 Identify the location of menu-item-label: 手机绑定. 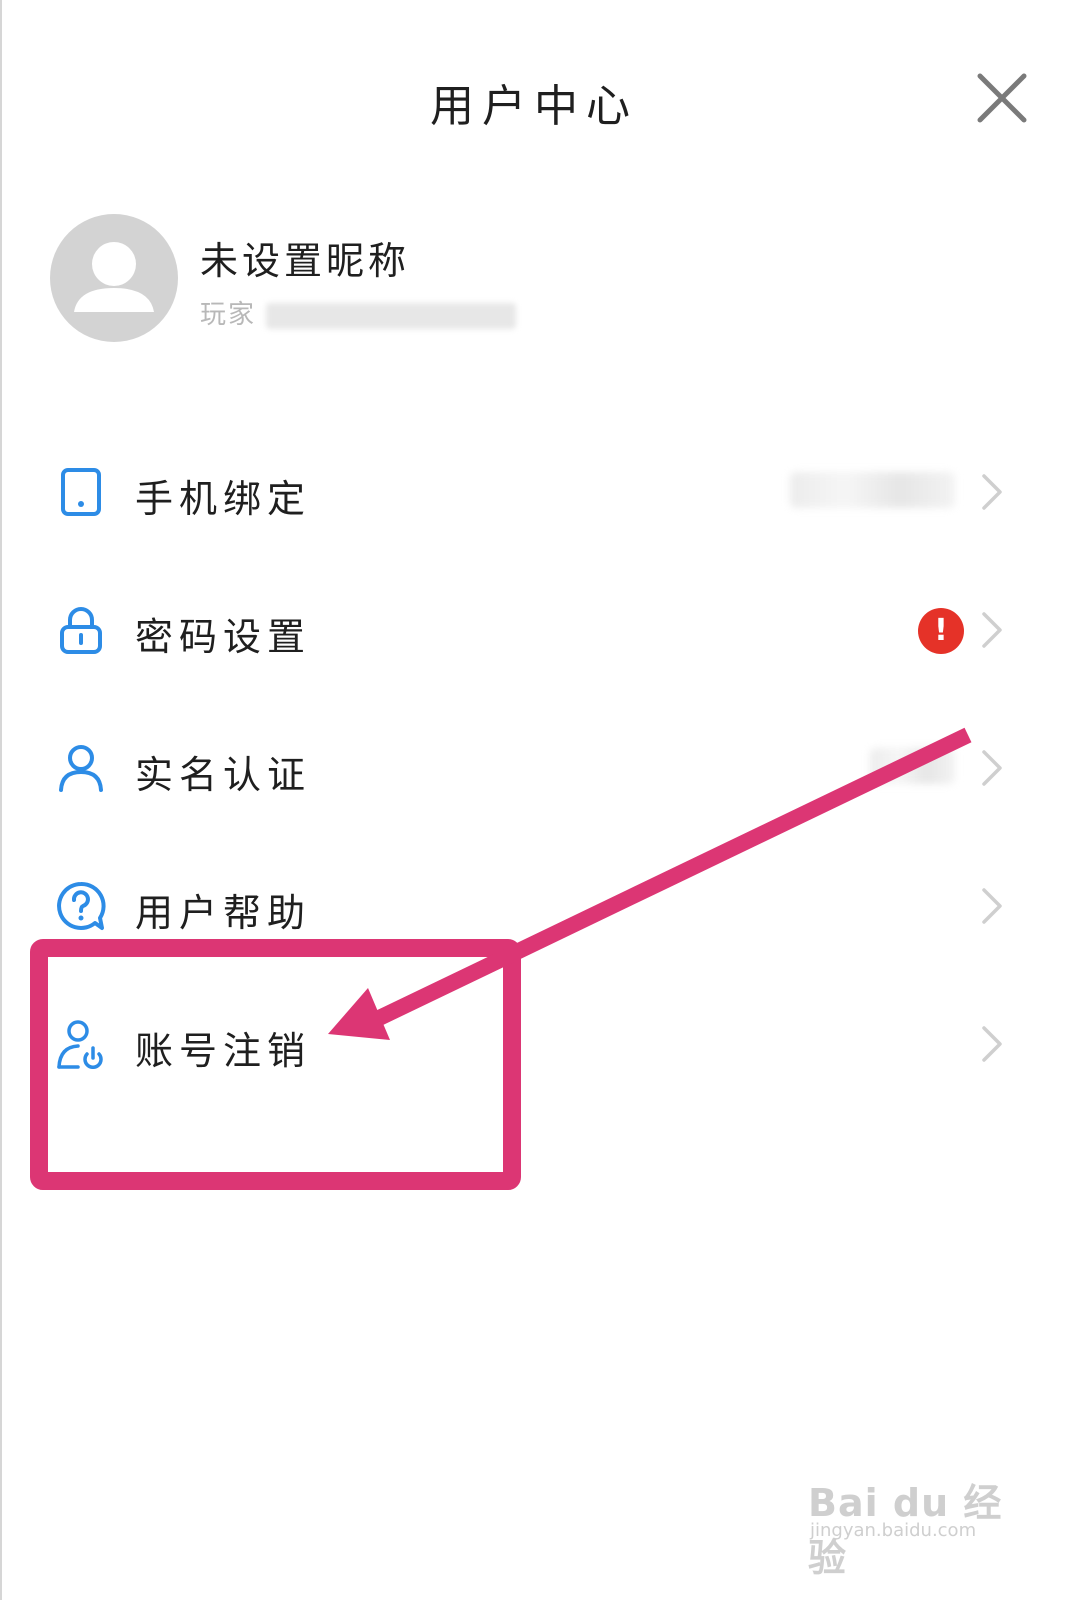
(223, 499).